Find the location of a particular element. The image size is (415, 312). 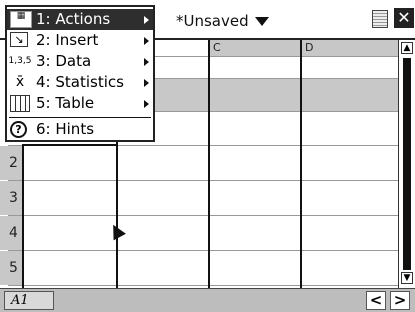

data-icon: 1,3,5 is located at coordinates (20, 61).